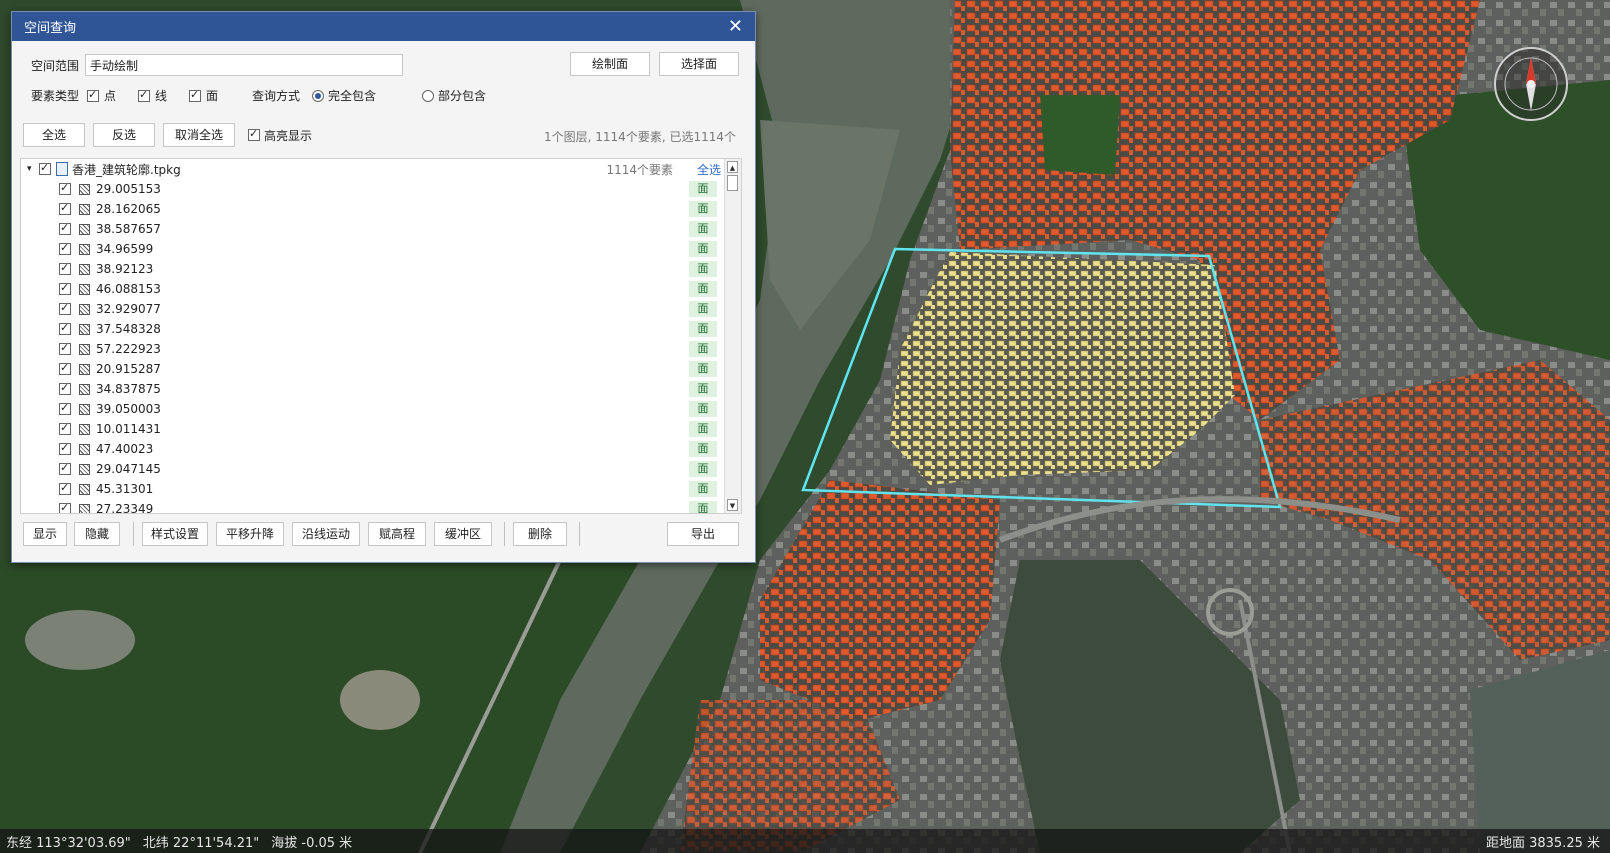  What do you see at coordinates (540, 534) in the screenshot?
I see `delete-button: 删除` at bounding box center [540, 534].